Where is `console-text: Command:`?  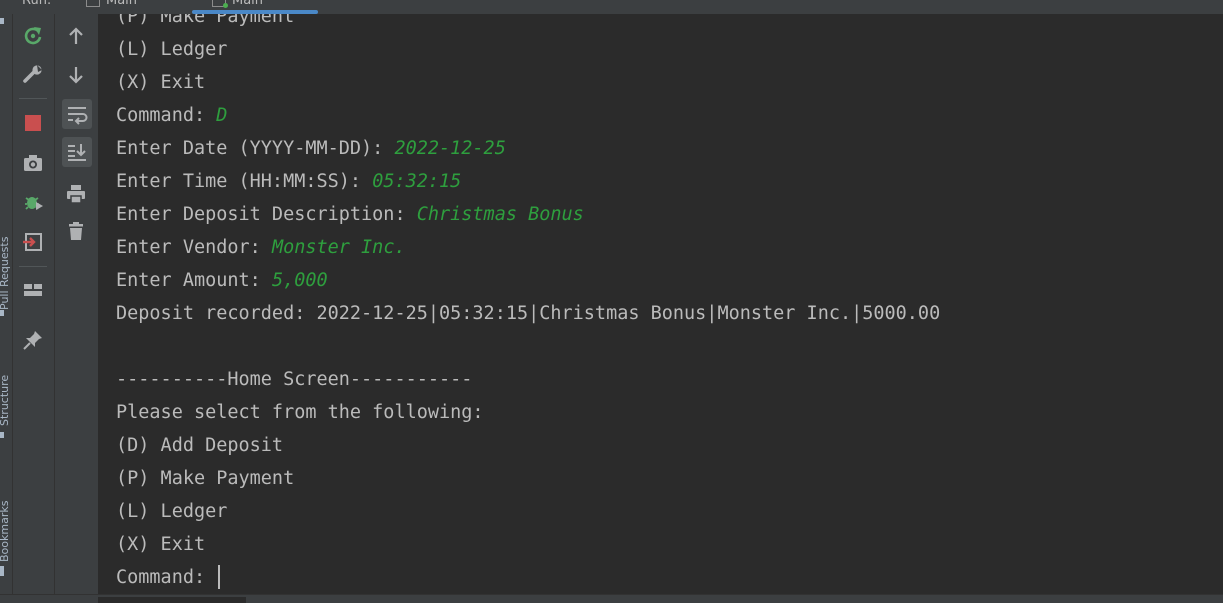 console-text: Command: is located at coordinates (166, 115).